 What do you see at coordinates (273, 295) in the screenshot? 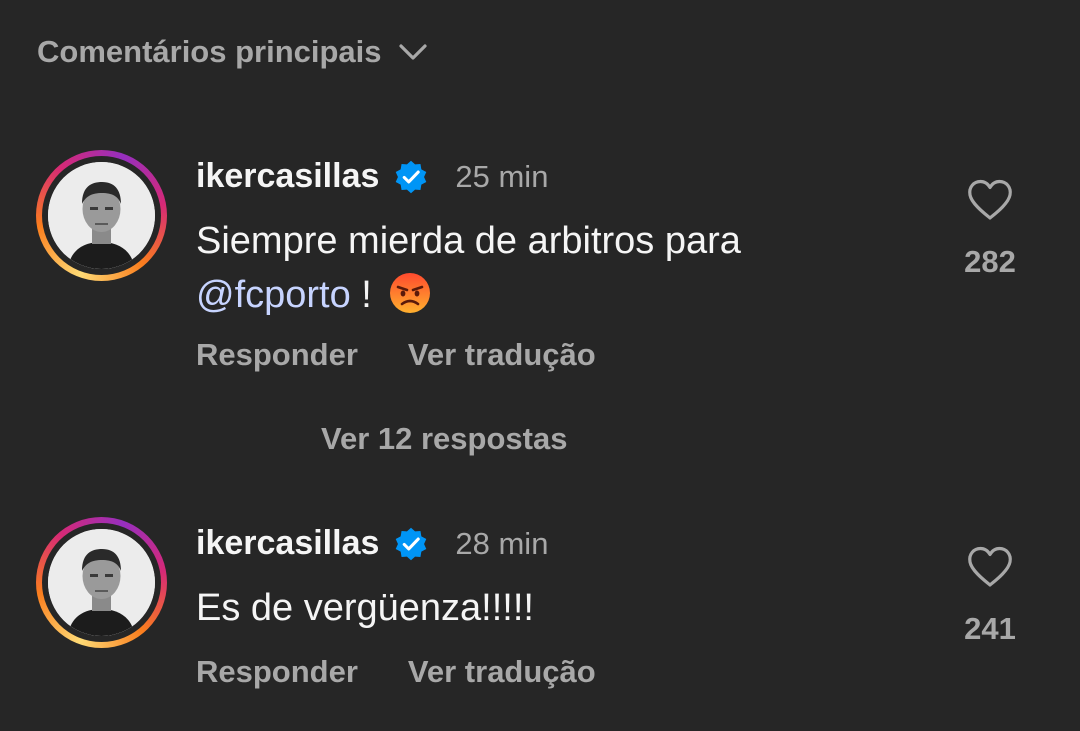
I see `mention-link: @fcporto` at bounding box center [273, 295].